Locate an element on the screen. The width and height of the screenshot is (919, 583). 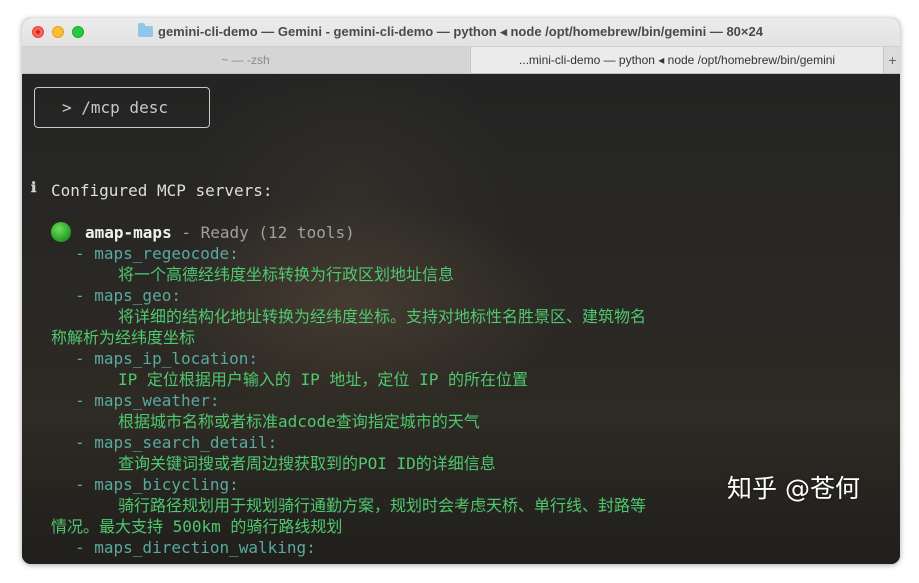
server-status: - Ready (12 tools) is located at coordinates (263, 232).